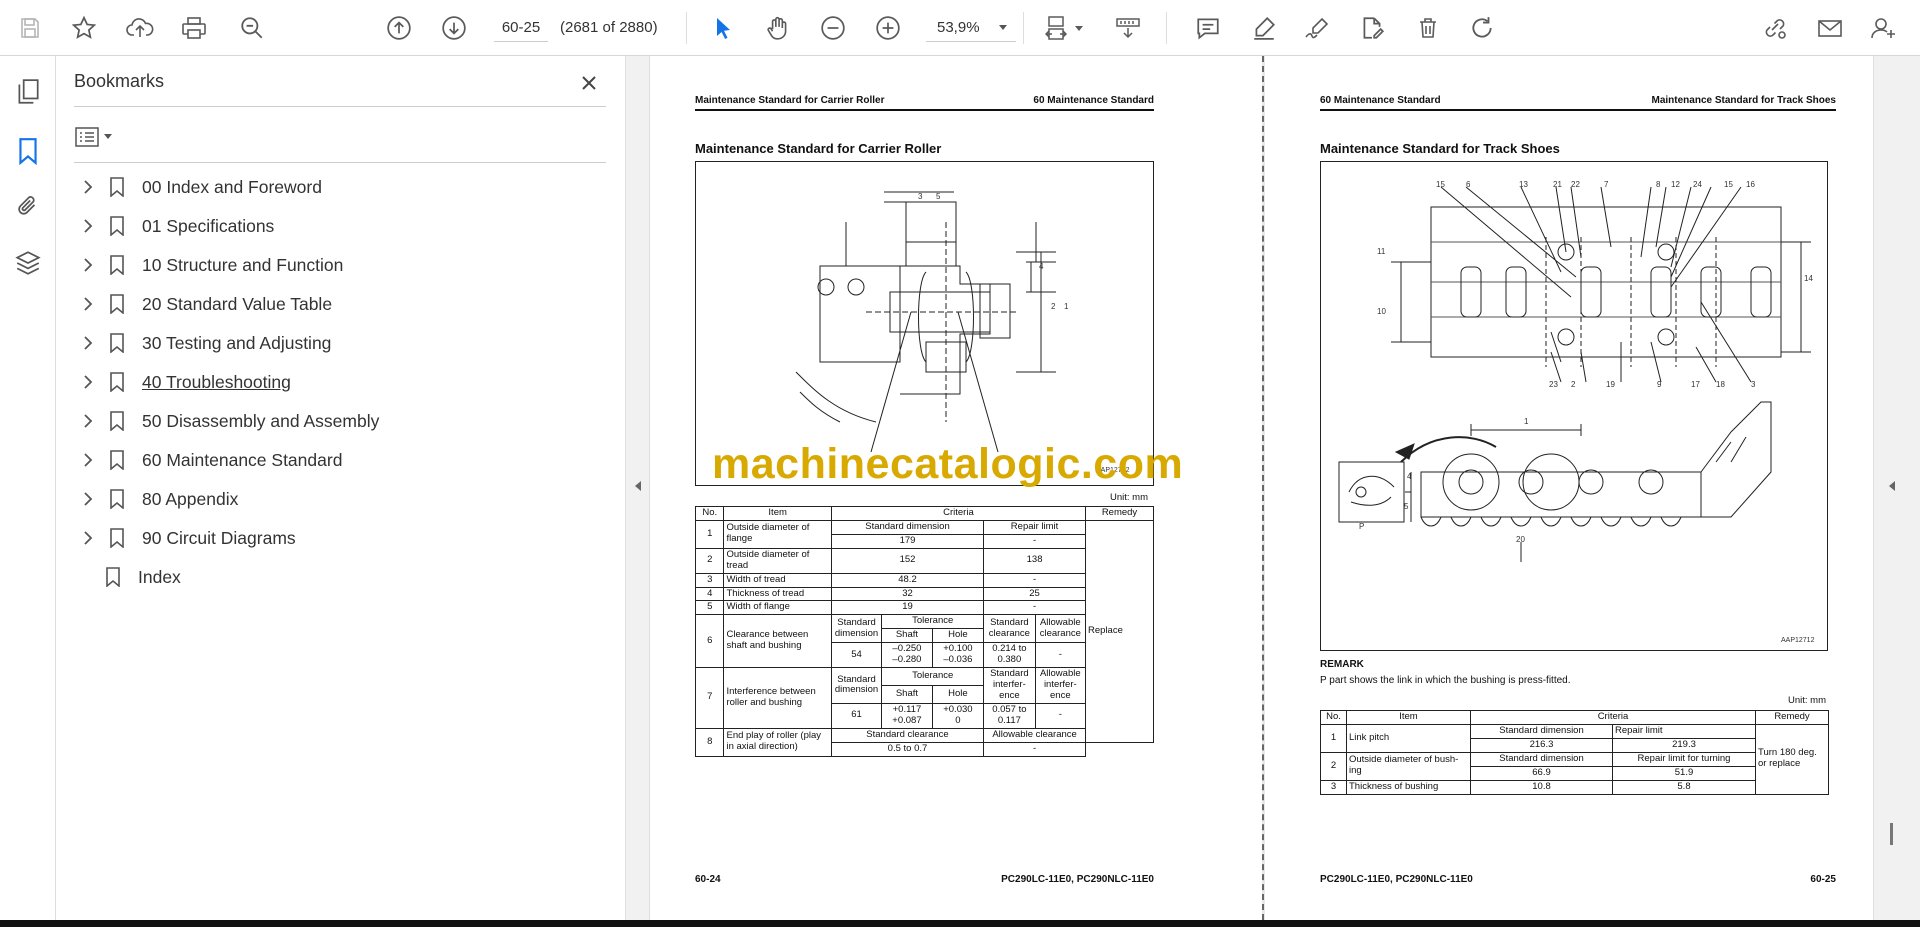 Image resolution: width=1920 pixels, height=927 pixels. Describe the element at coordinates (1318, 28) in the screenshot. I see `sign-icon` at that location.